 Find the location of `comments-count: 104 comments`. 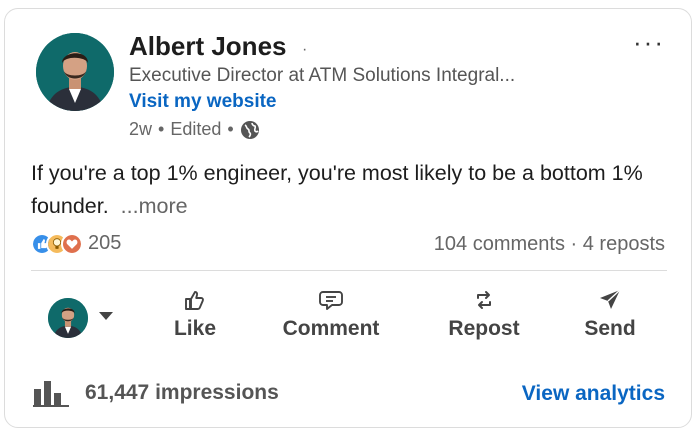

comments-count: 104 comments is located at coordinates (499, 244).